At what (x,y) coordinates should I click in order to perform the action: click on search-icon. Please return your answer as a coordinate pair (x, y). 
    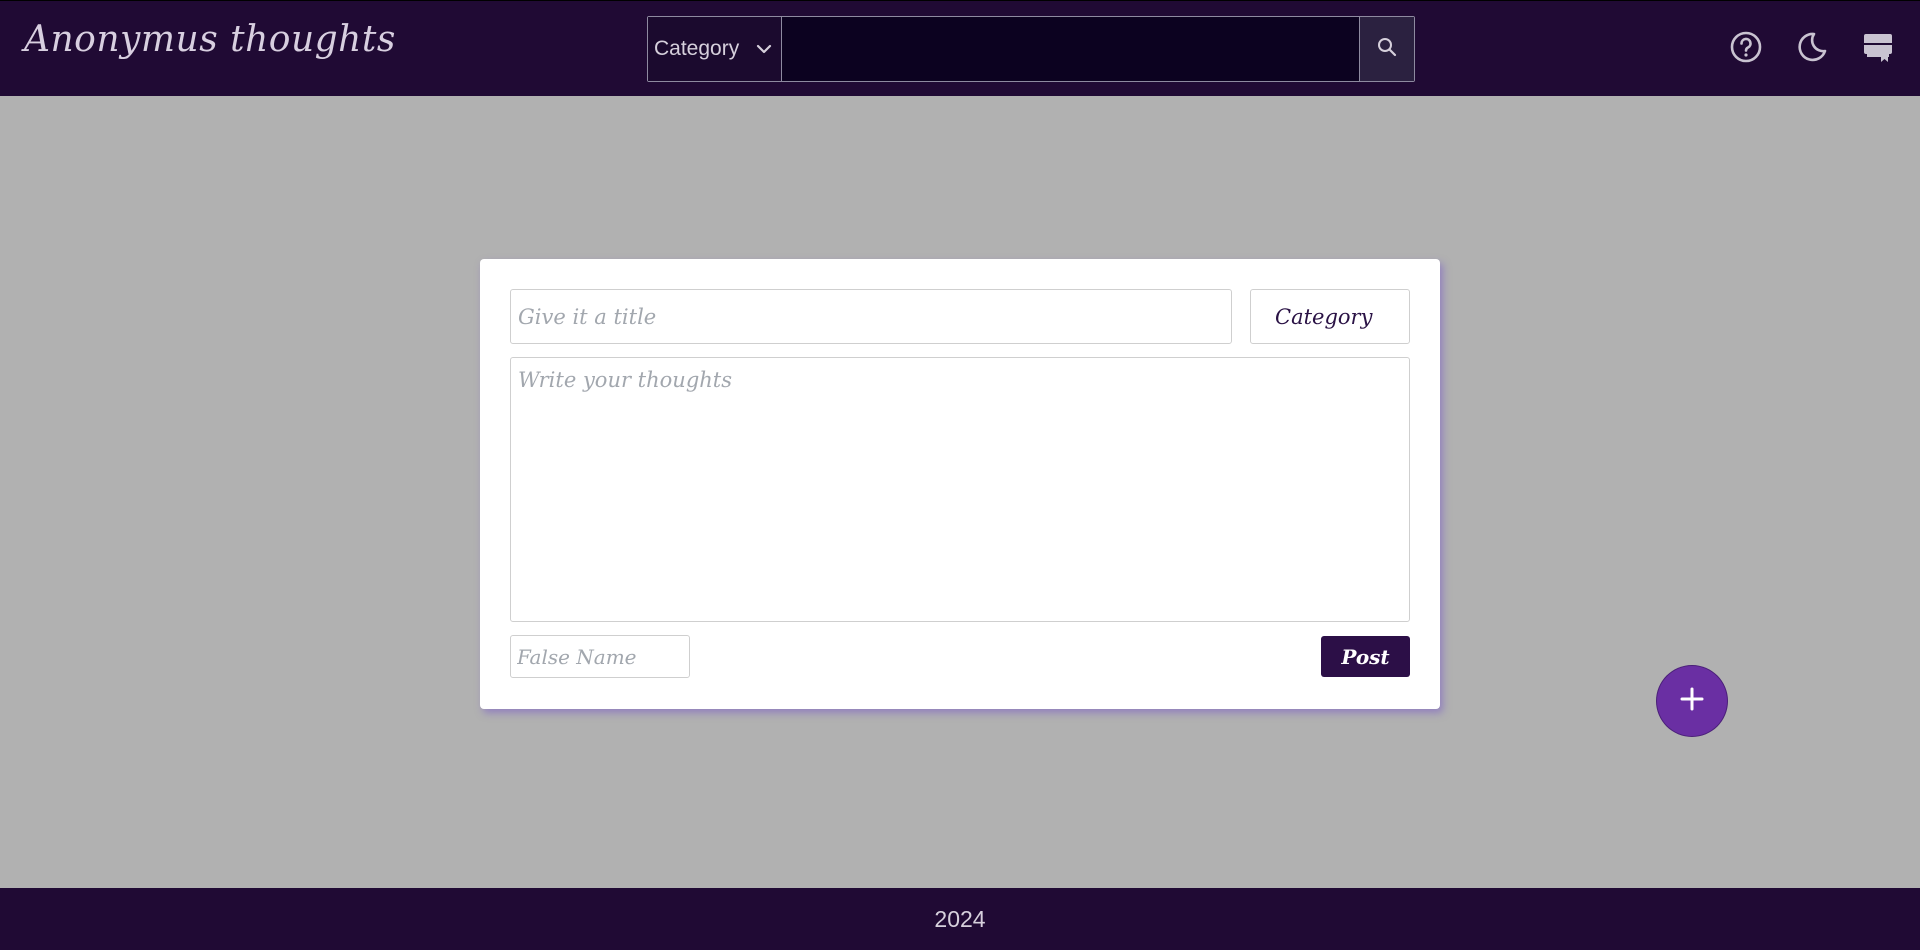
    Looking at the image, I should click on (1387, 49).